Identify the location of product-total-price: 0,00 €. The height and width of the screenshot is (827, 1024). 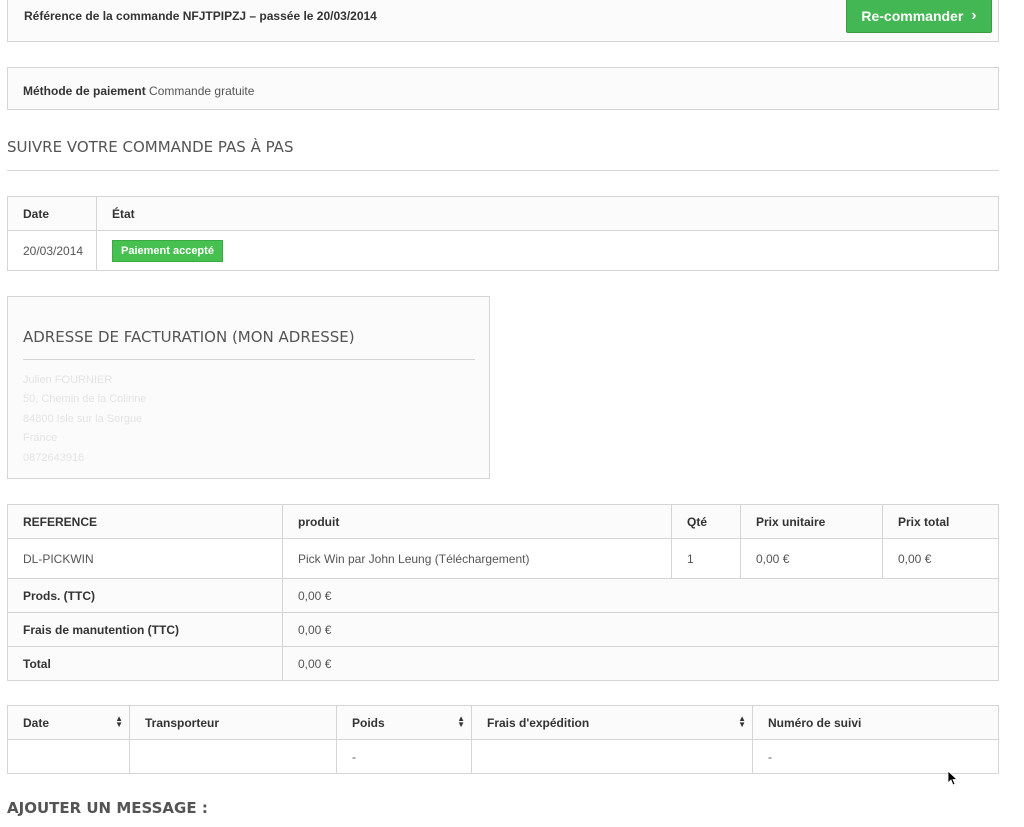
(940, 558).